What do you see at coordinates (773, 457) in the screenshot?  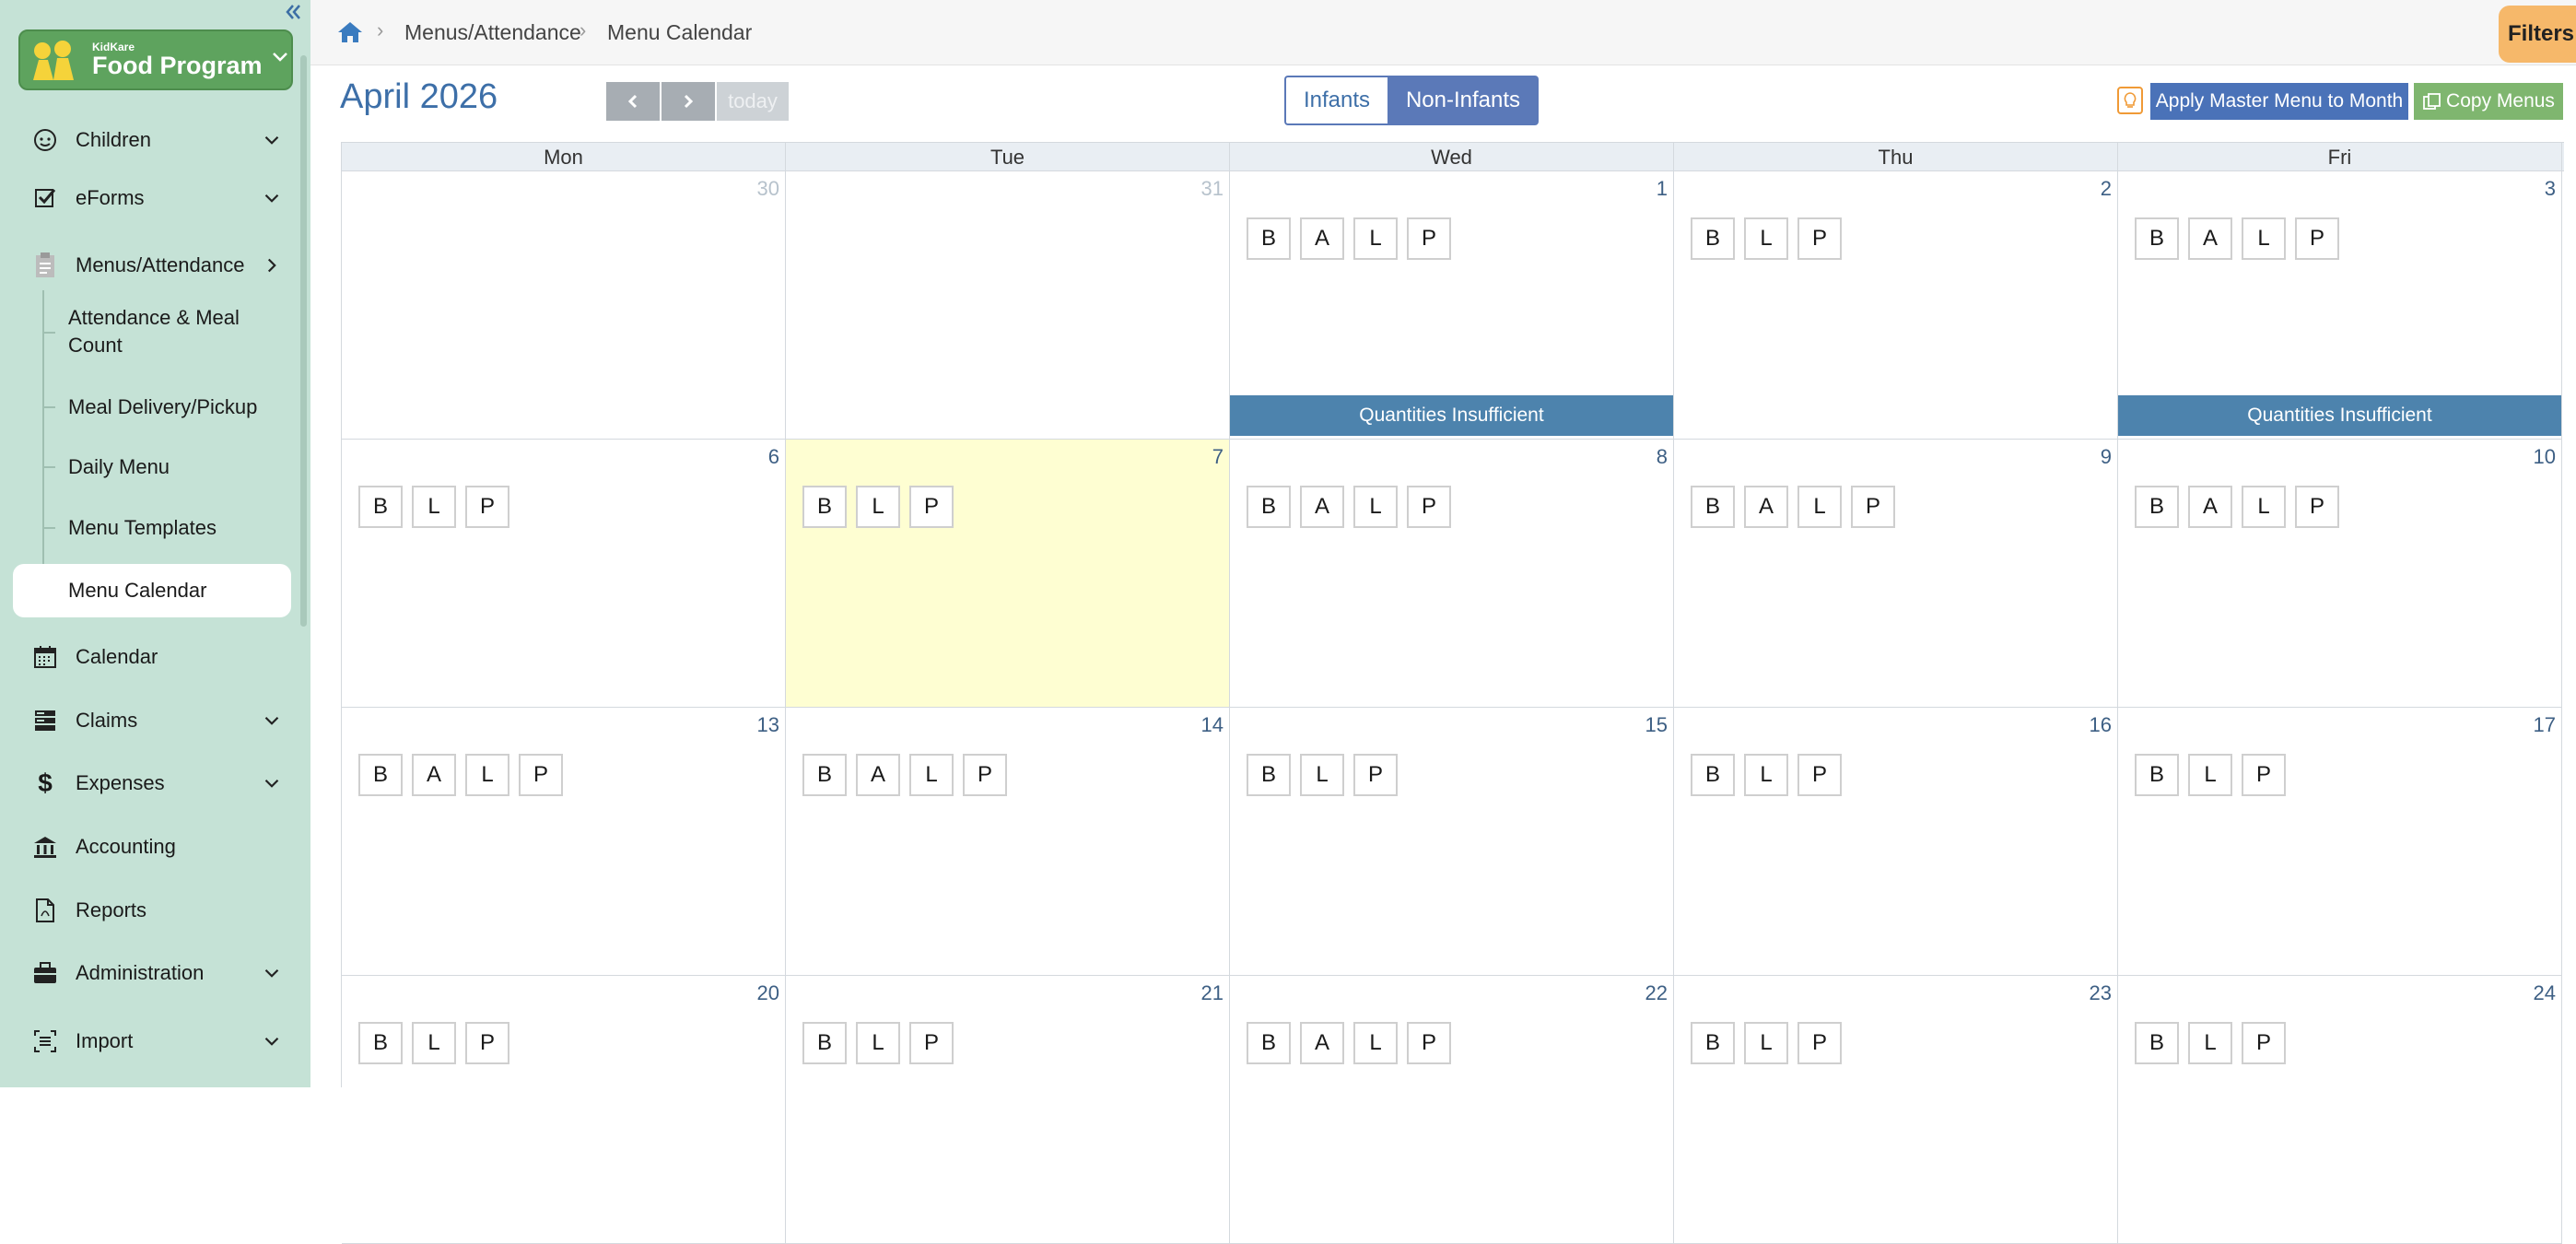 I see `day-number: 6` at bounding box center [773, 457].